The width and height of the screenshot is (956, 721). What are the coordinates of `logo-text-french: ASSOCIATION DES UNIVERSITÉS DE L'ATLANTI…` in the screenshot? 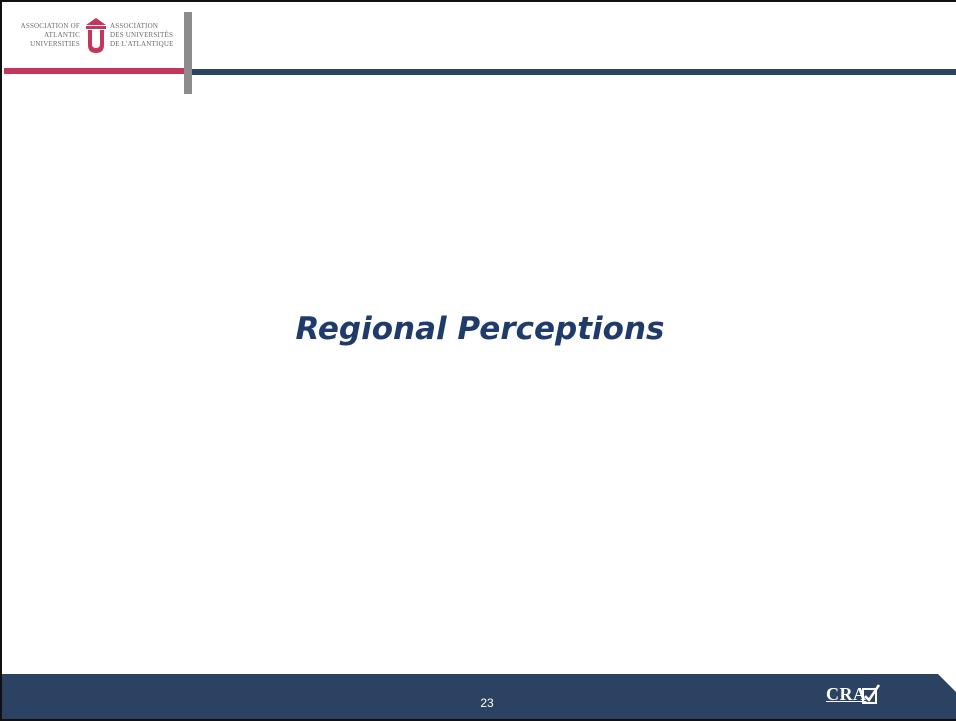 It's located at (142, 35).